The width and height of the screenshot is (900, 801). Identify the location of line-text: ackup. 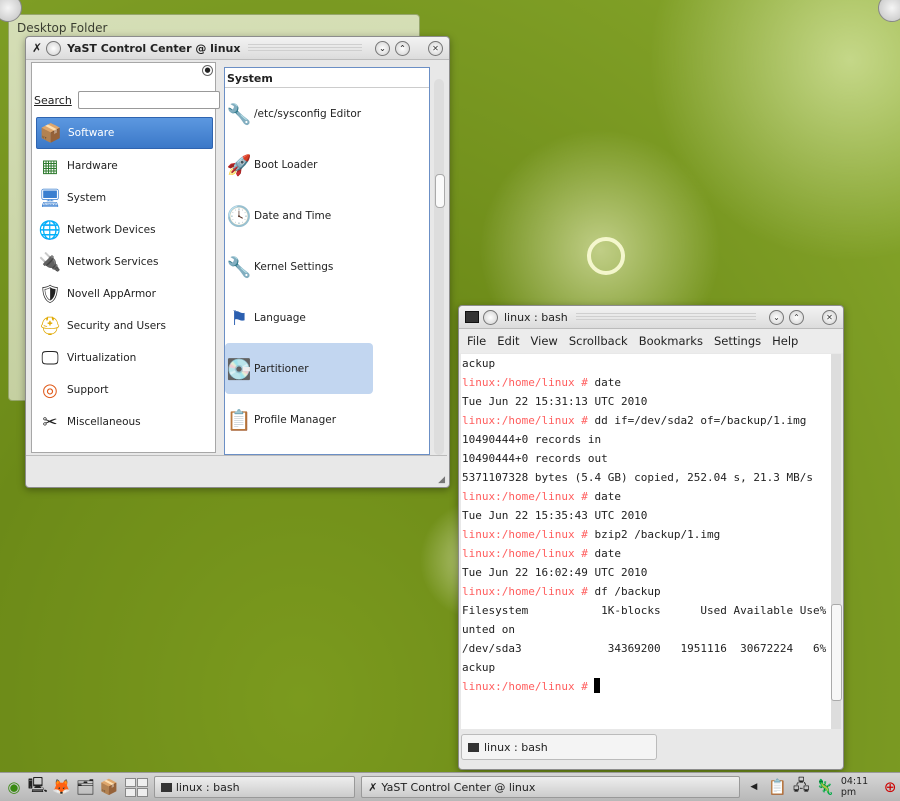
(479, 667).